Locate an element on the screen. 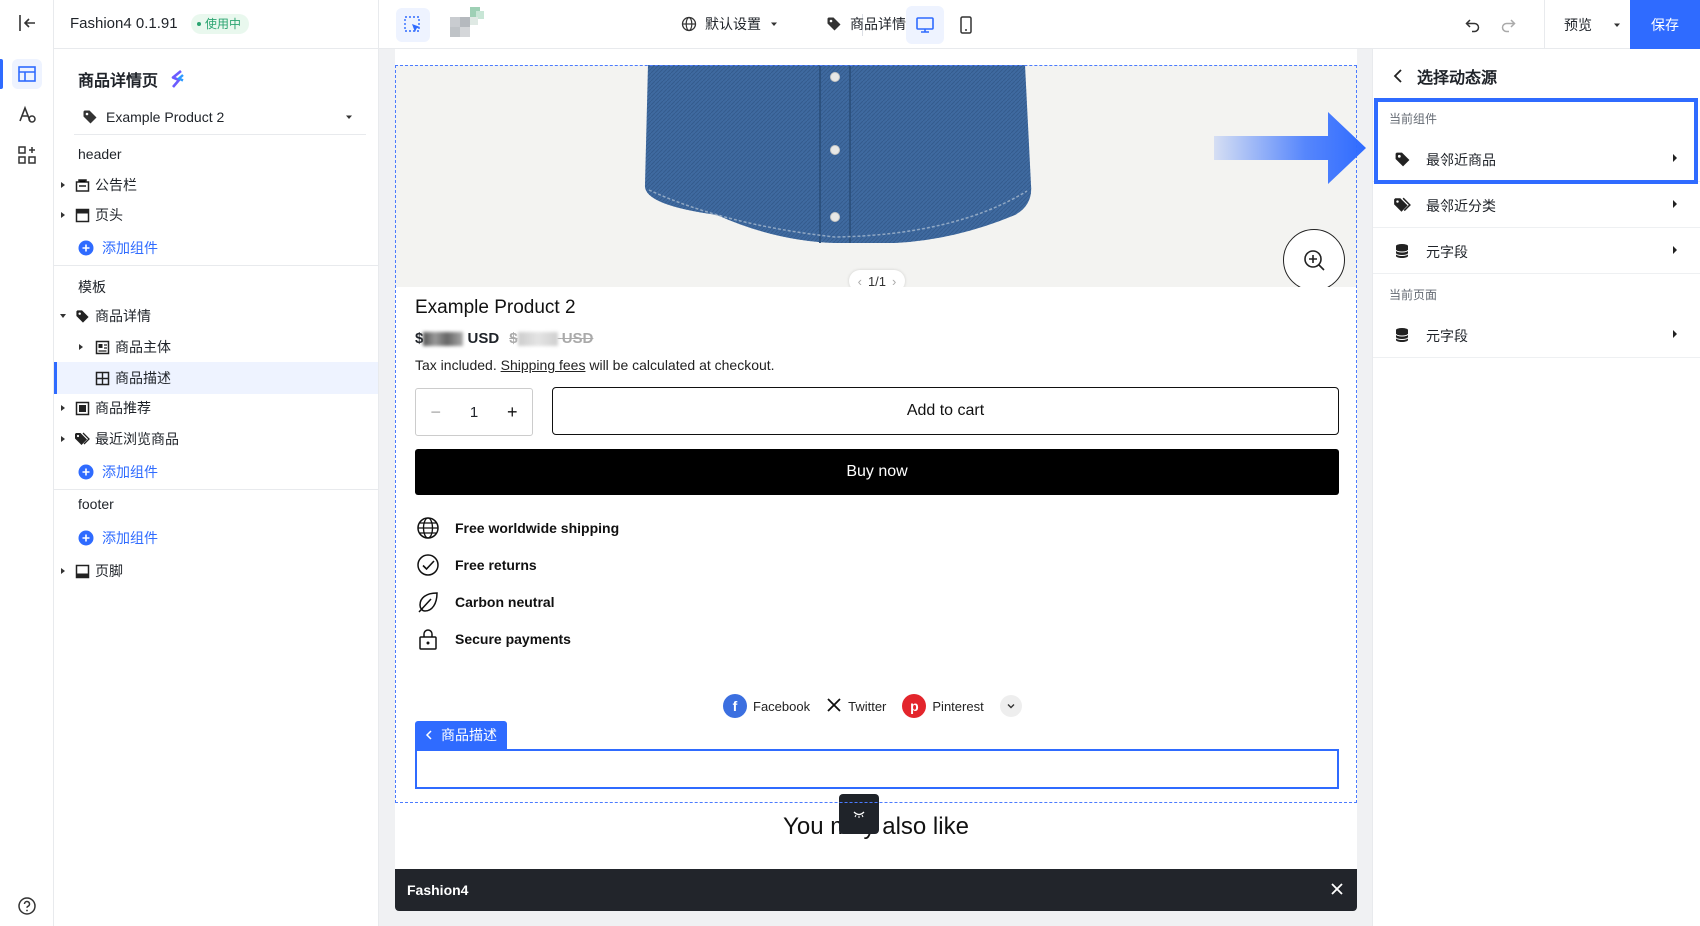 The height and width of the screenshot is (926, 1700). preview-separator is located at coordinates (1544, 24).